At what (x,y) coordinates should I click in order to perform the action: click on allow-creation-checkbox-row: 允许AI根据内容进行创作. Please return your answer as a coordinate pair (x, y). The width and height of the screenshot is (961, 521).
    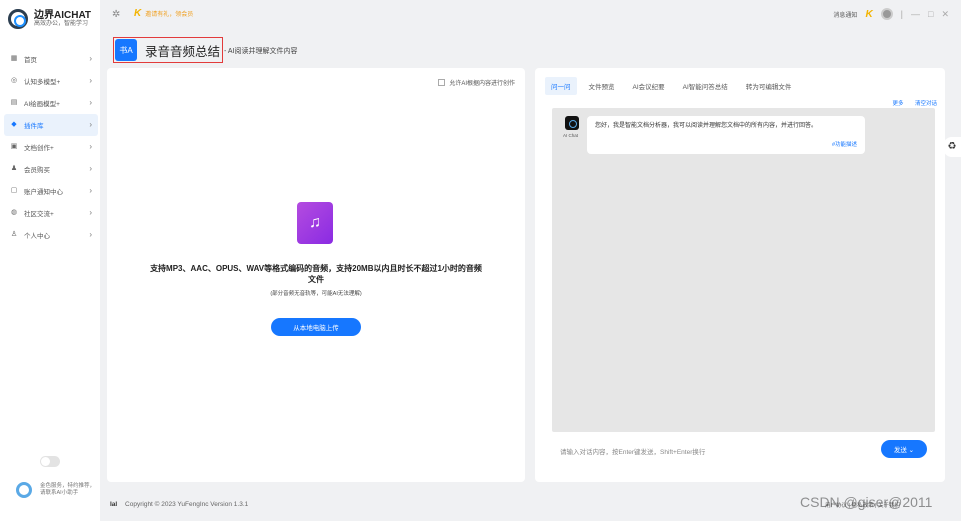
    Looking at the image, I should click on (476, 82).